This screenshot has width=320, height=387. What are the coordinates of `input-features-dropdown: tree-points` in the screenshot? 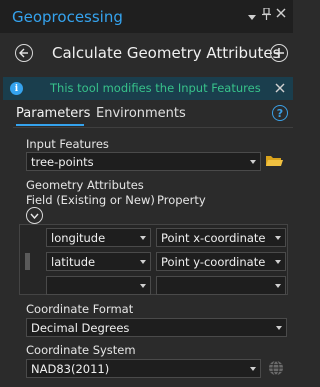 It's located at (143, 161).